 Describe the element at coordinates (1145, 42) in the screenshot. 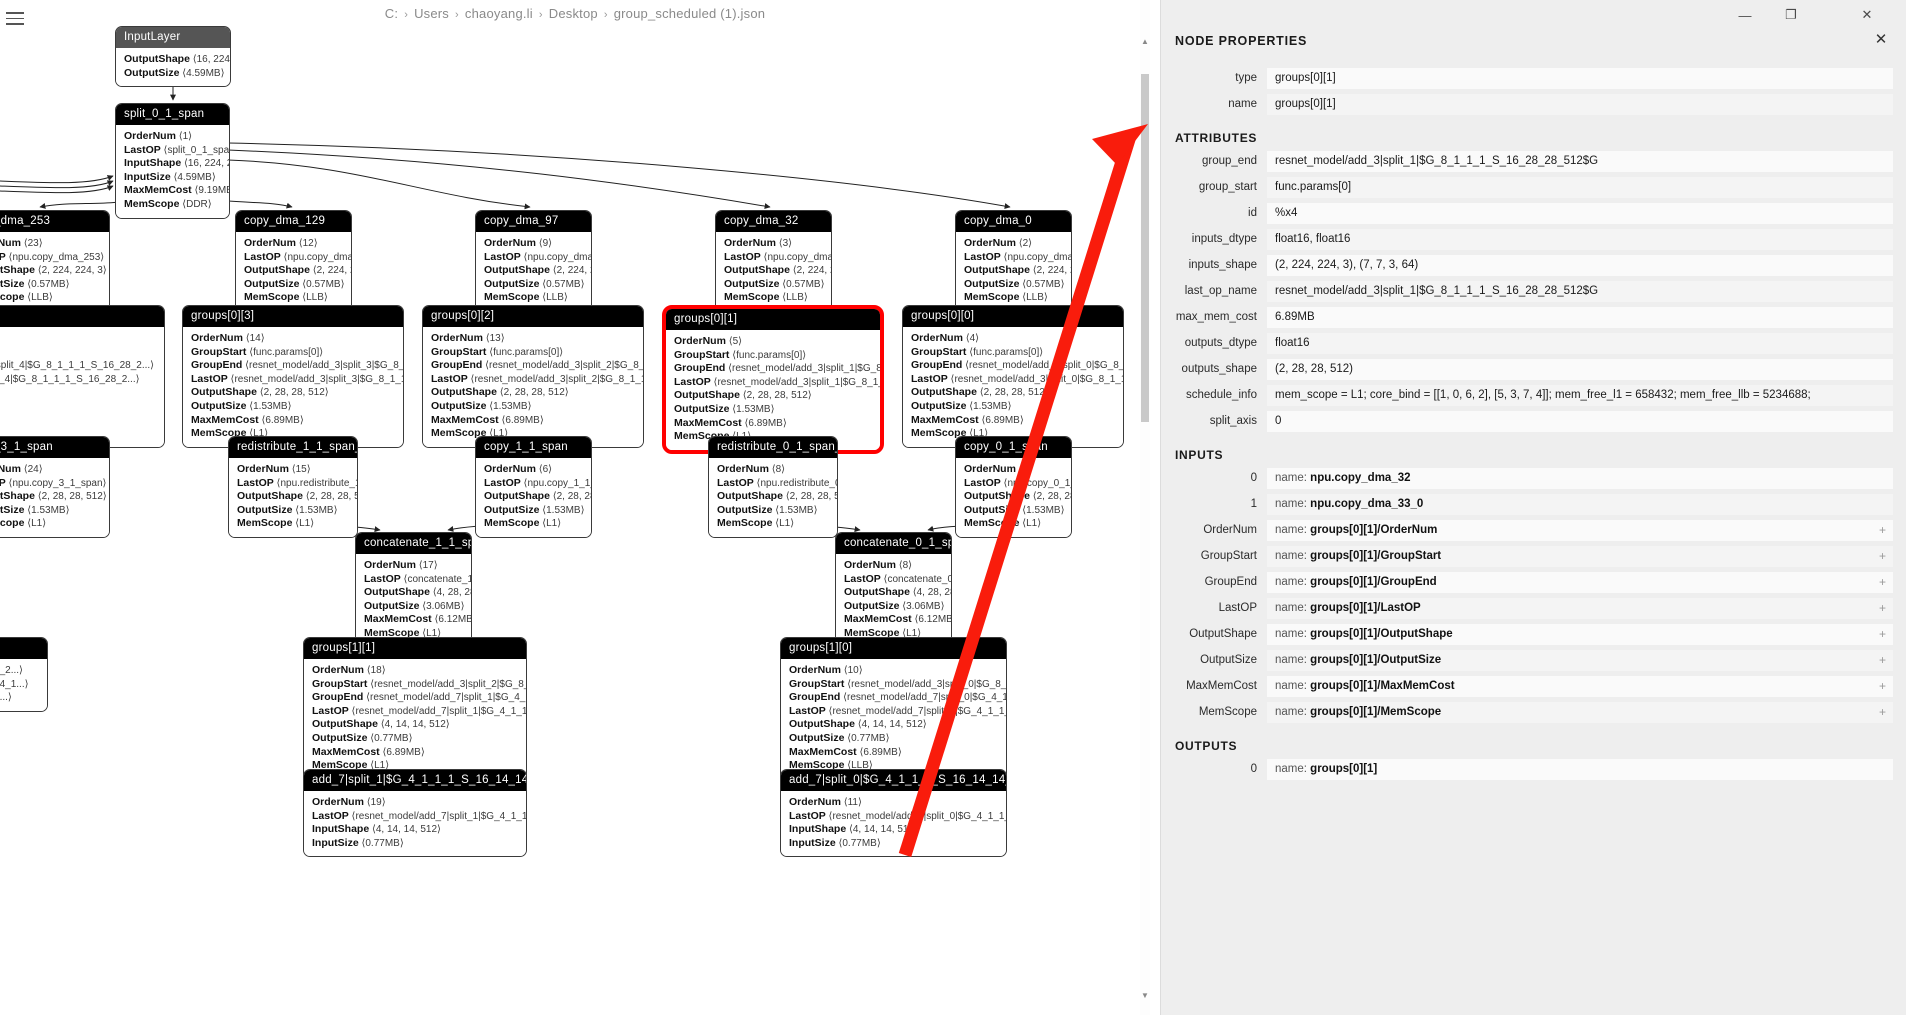

I see `scroll-up-arrow-icon: ▲` at that location.